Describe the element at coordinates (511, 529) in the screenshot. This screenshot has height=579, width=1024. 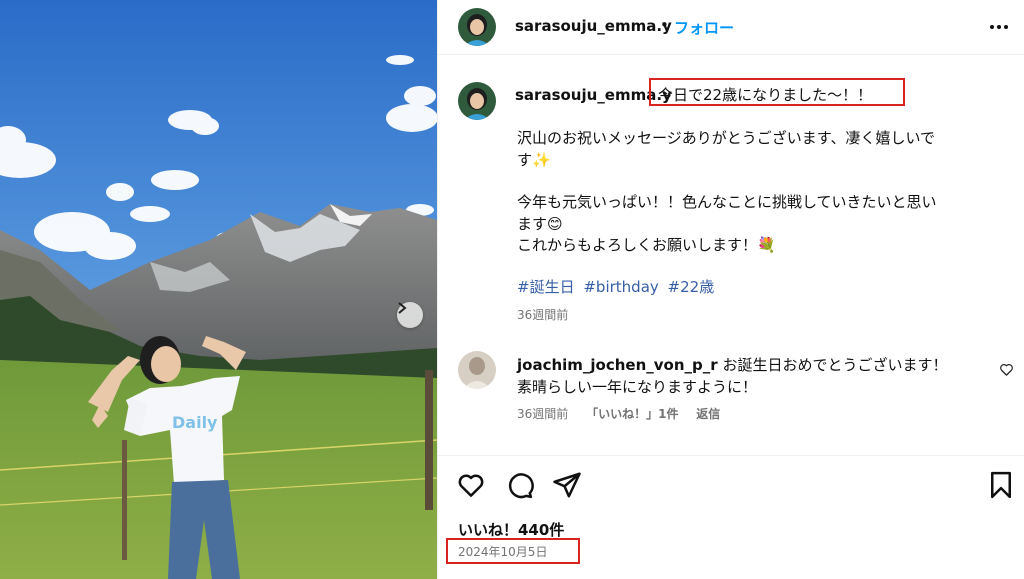
I see `likes-count: いいね！440件` at that location.